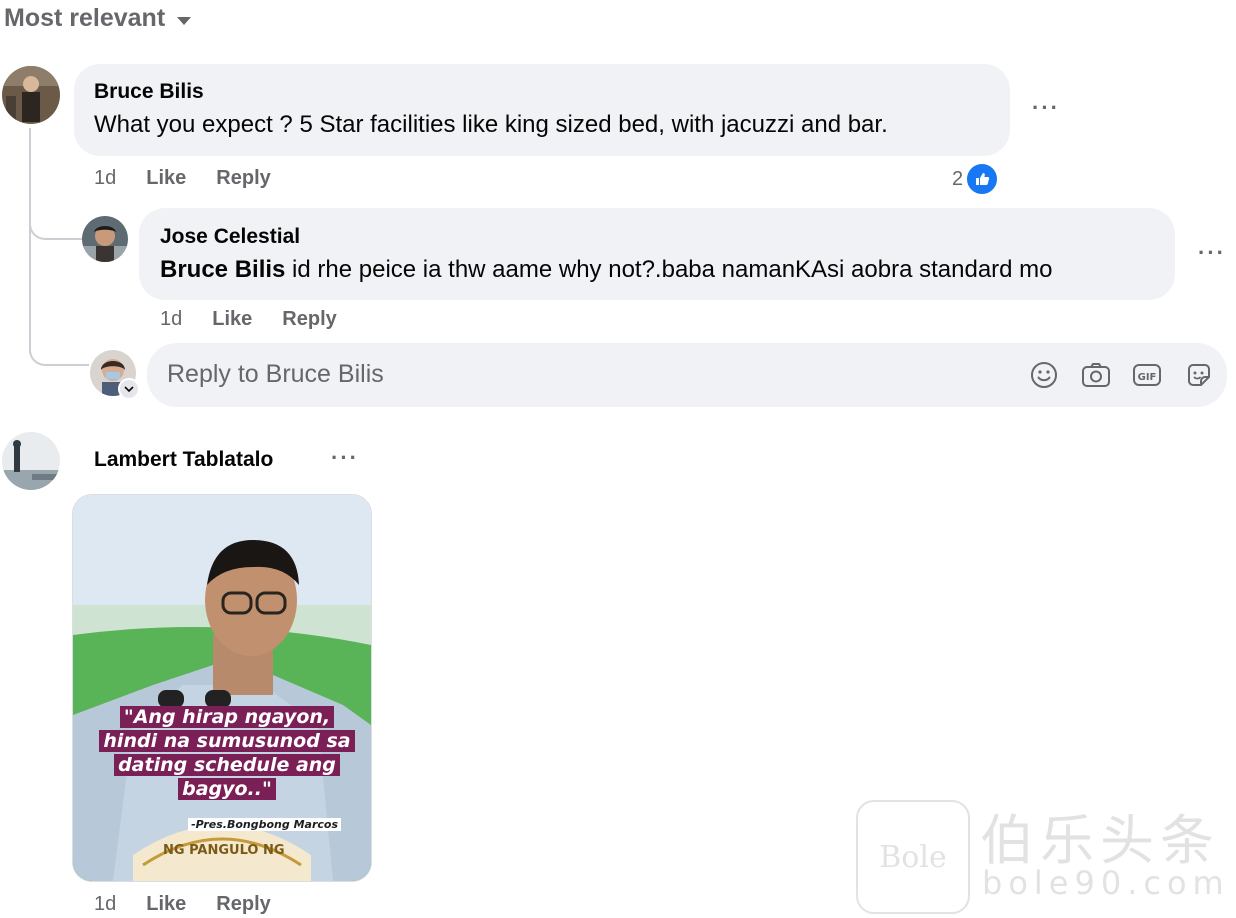 The width and height of the screenshot is (1236, 918). Describe the element at coordinates (1044, 375) in the screenshot. I see `emoji-icon` at that location.